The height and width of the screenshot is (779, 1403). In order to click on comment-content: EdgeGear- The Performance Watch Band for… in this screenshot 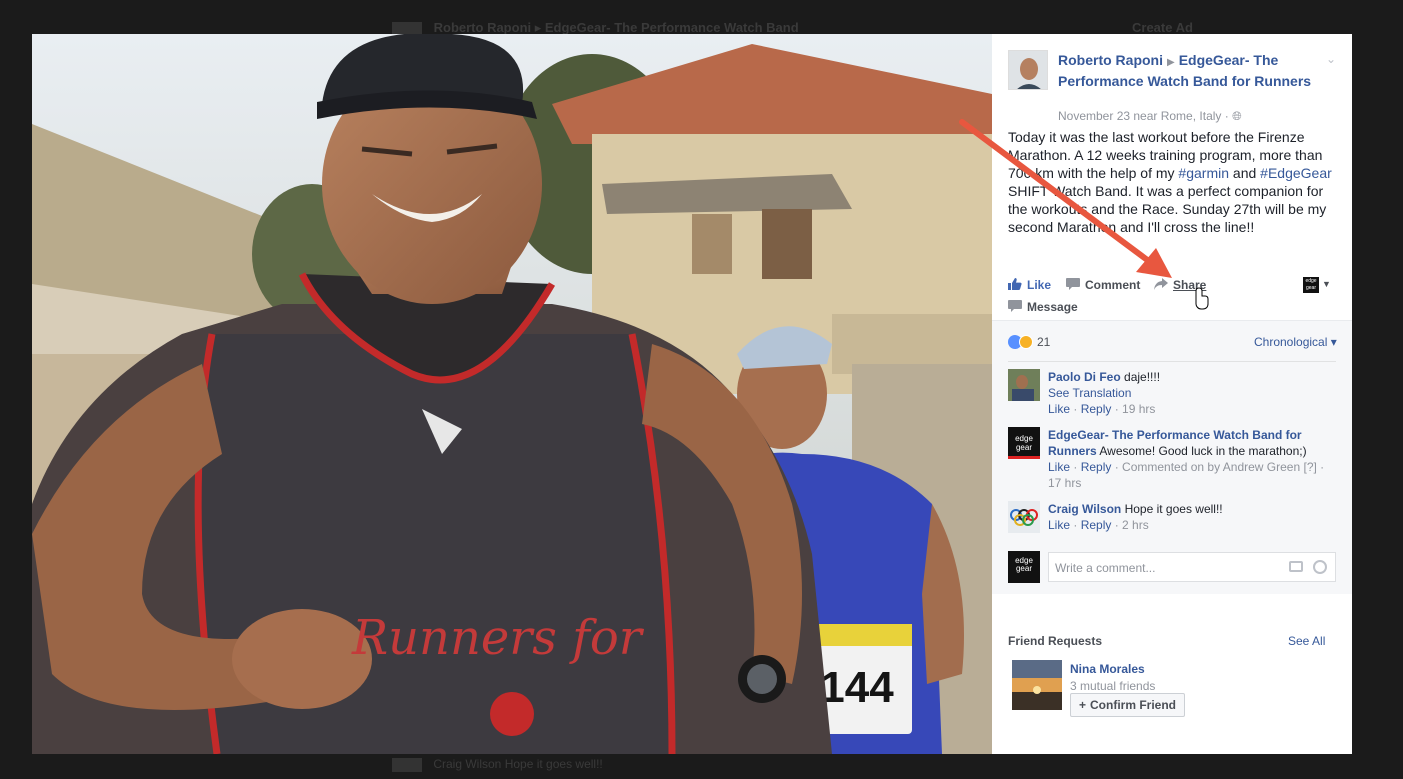, I will do `click(1193, 443)`.